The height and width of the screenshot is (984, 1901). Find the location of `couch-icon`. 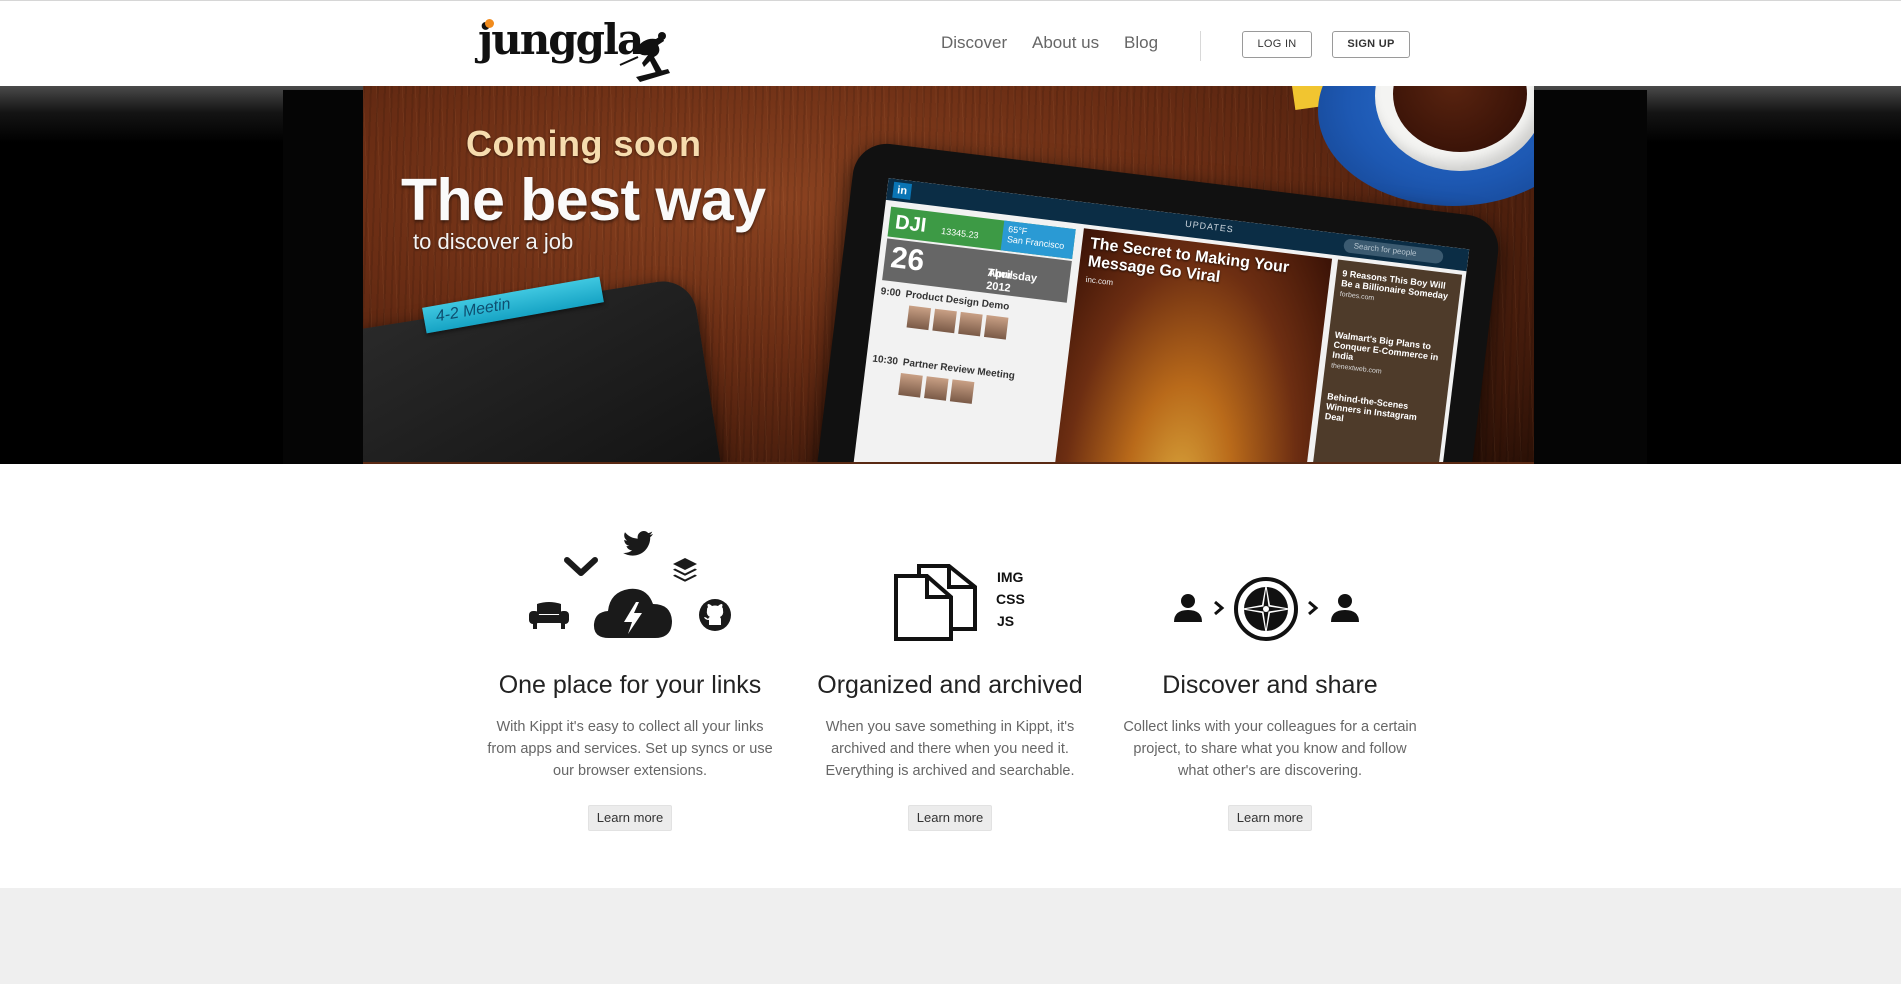

couch-icon is located at coordinates (549, 615).